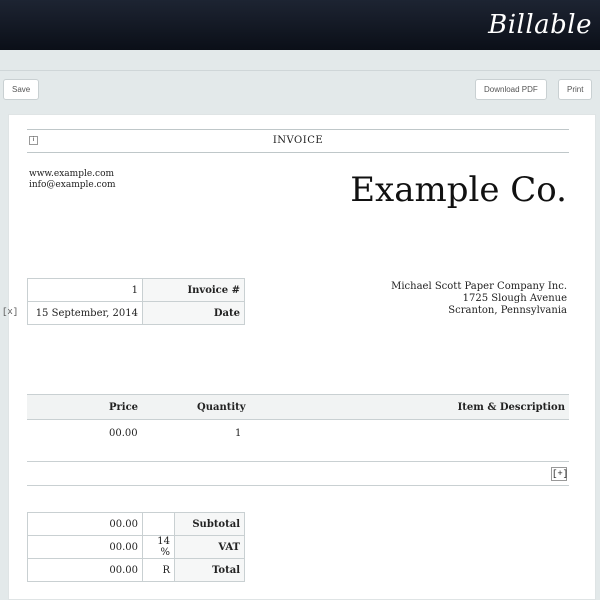 The height and width of the screenshot is (600, 600). I want to click on email-text: info@example.com, so click(72, 185).